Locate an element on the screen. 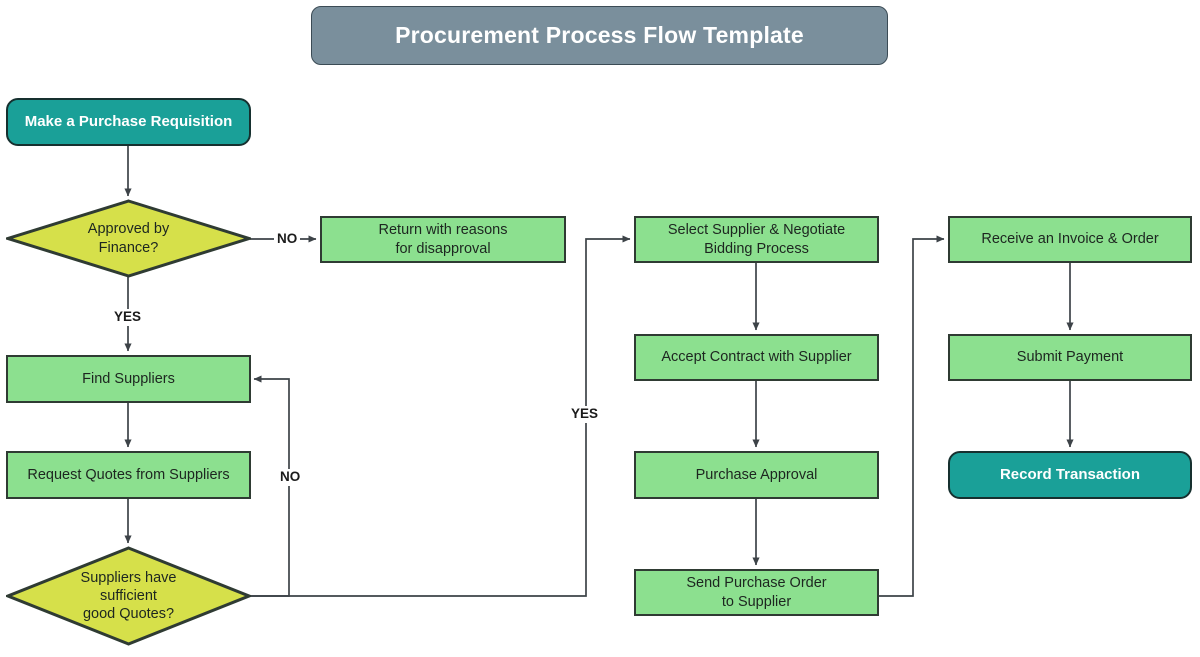 The width and height of the screenshot is (1200, 657). node-record-transaction-label: Record Transaction is located at coordinates (1070, 474).